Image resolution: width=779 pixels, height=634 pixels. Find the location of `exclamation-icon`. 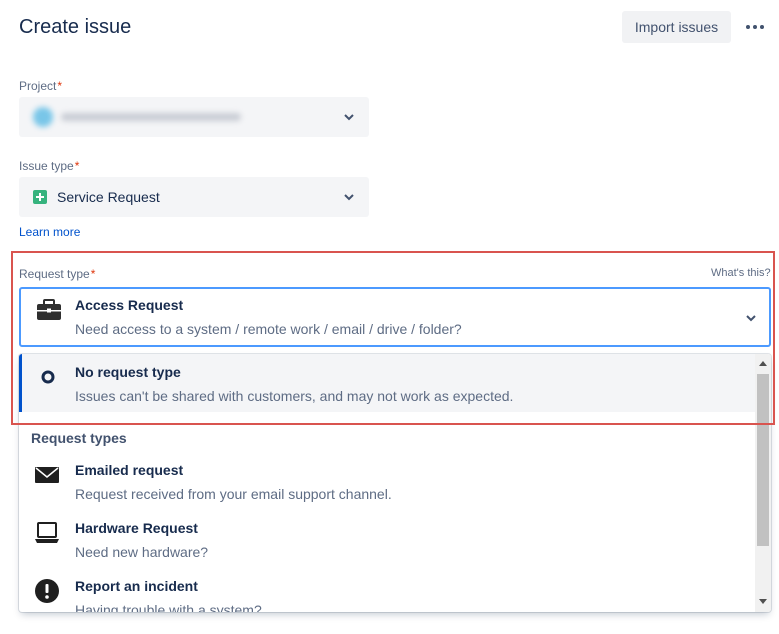

exclamation-icon is located at coordinates (47, 591).